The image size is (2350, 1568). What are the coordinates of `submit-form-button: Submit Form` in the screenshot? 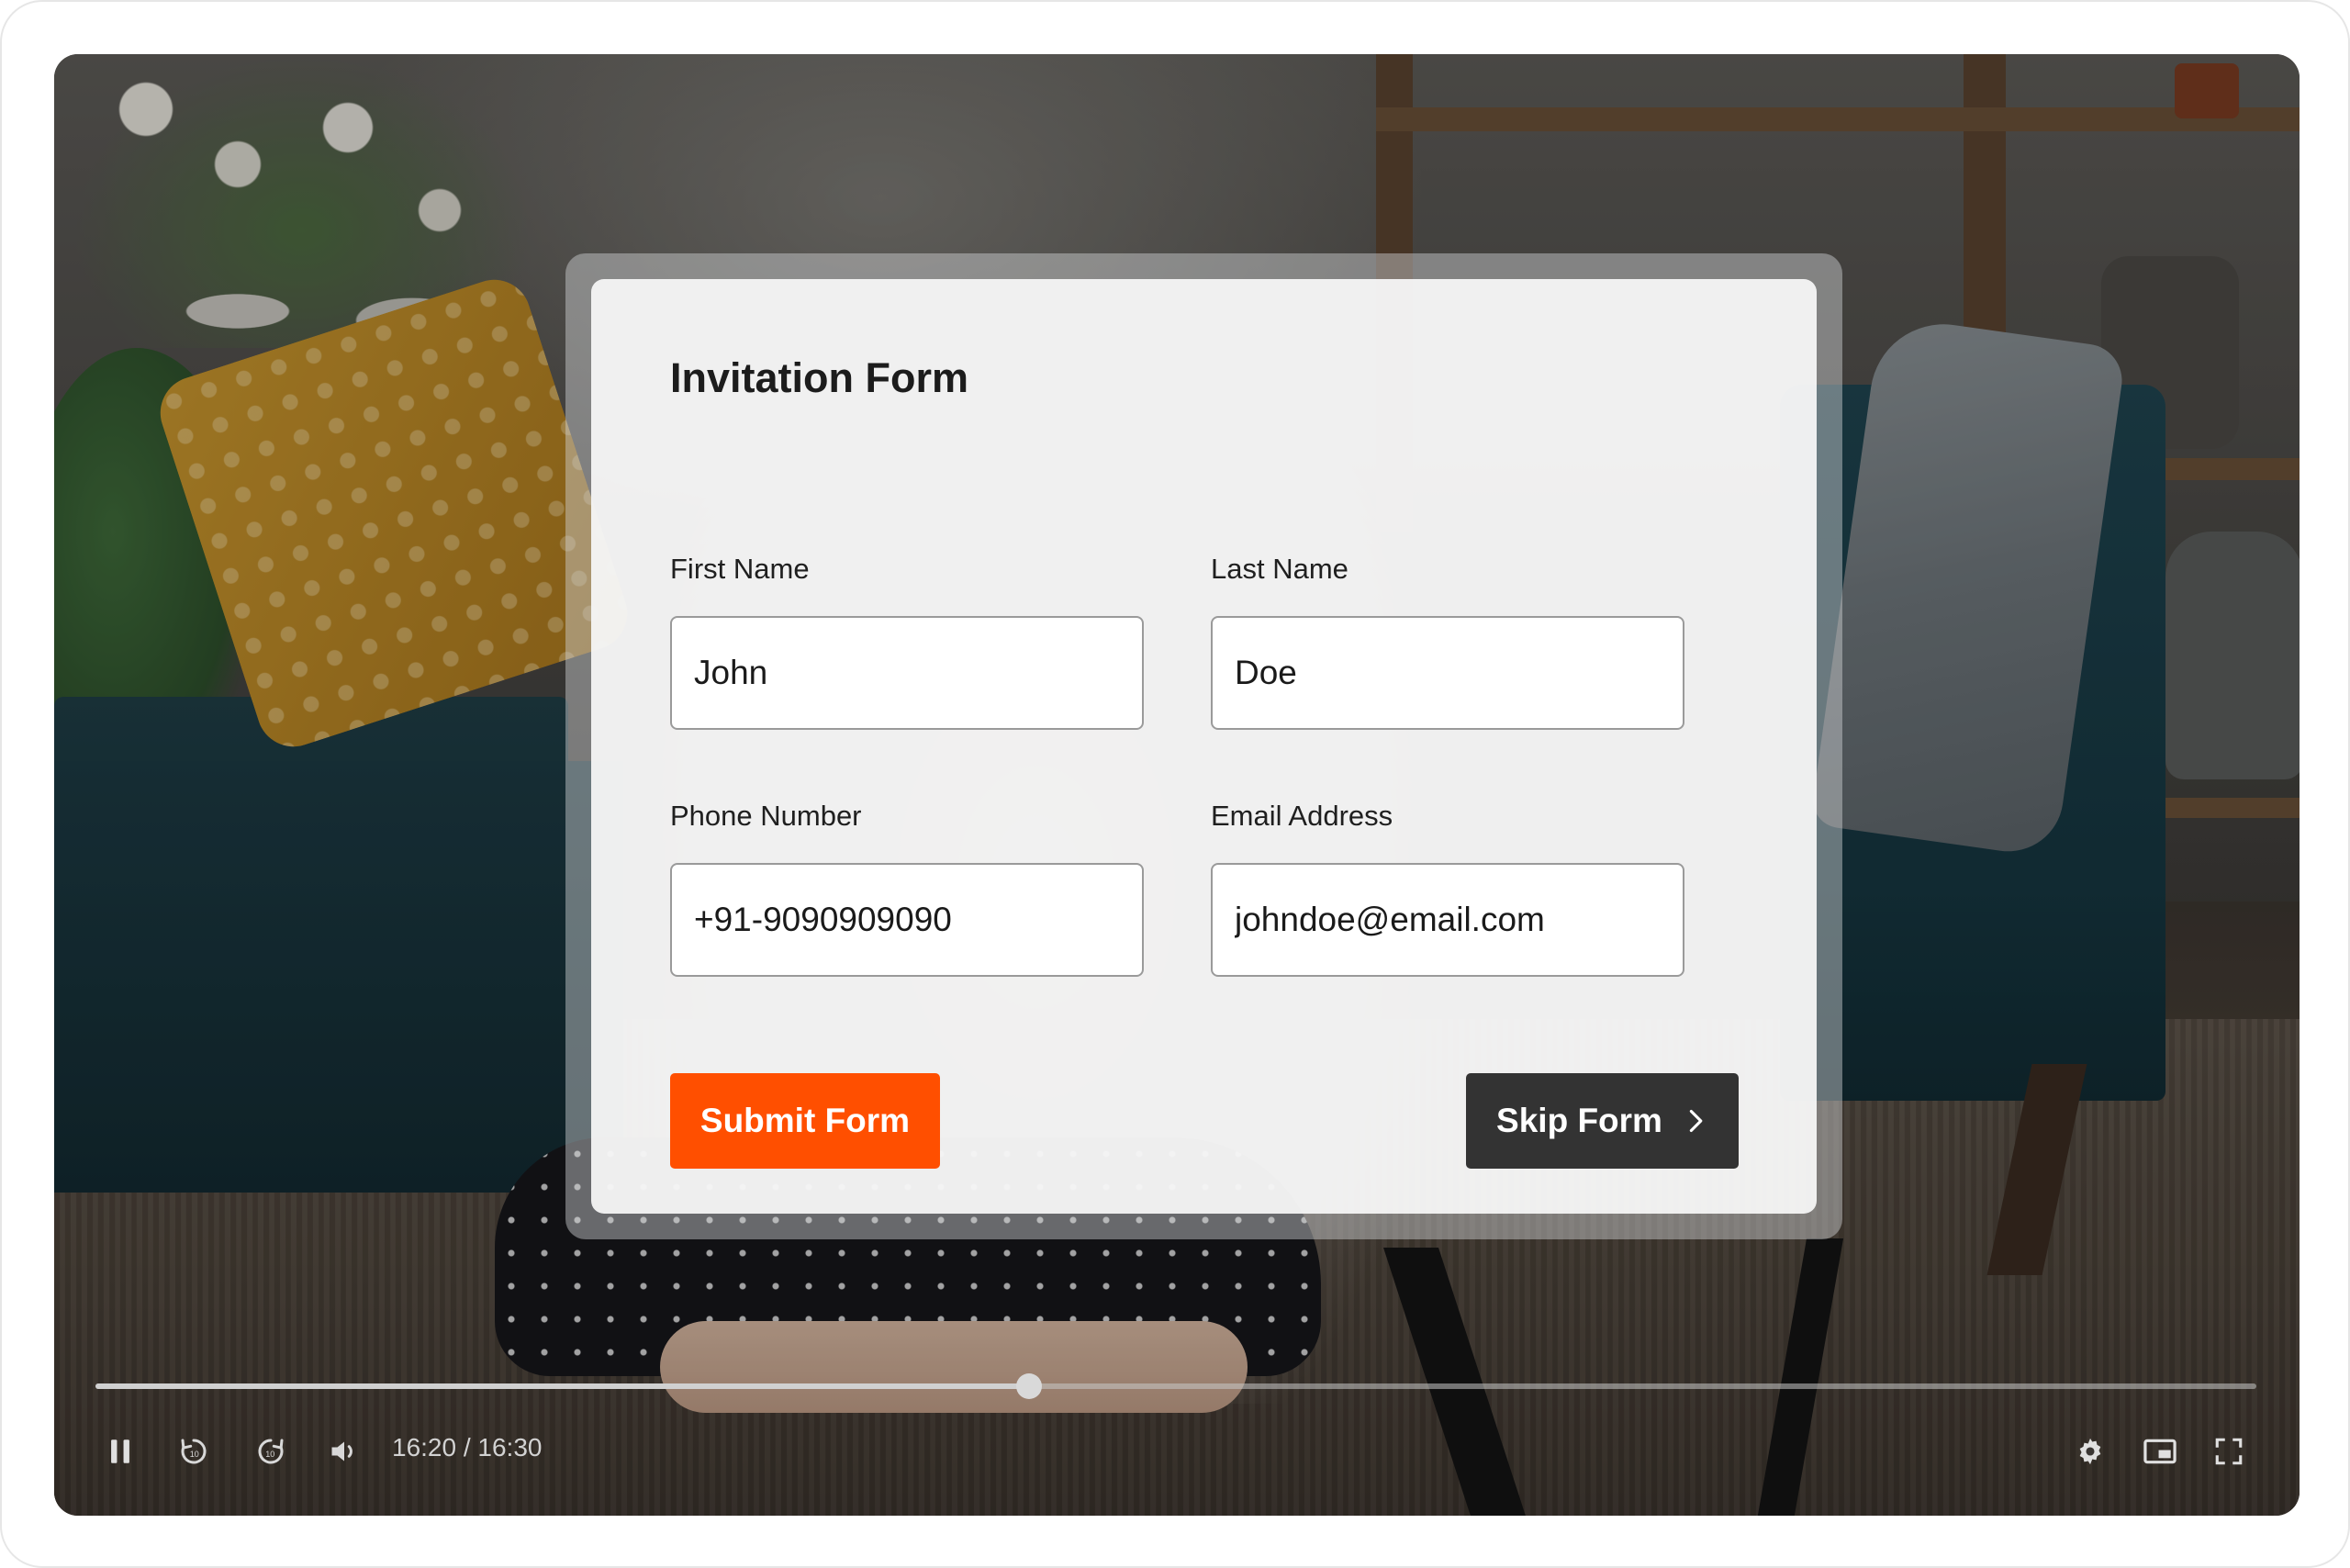 It's located at (805, 1121).